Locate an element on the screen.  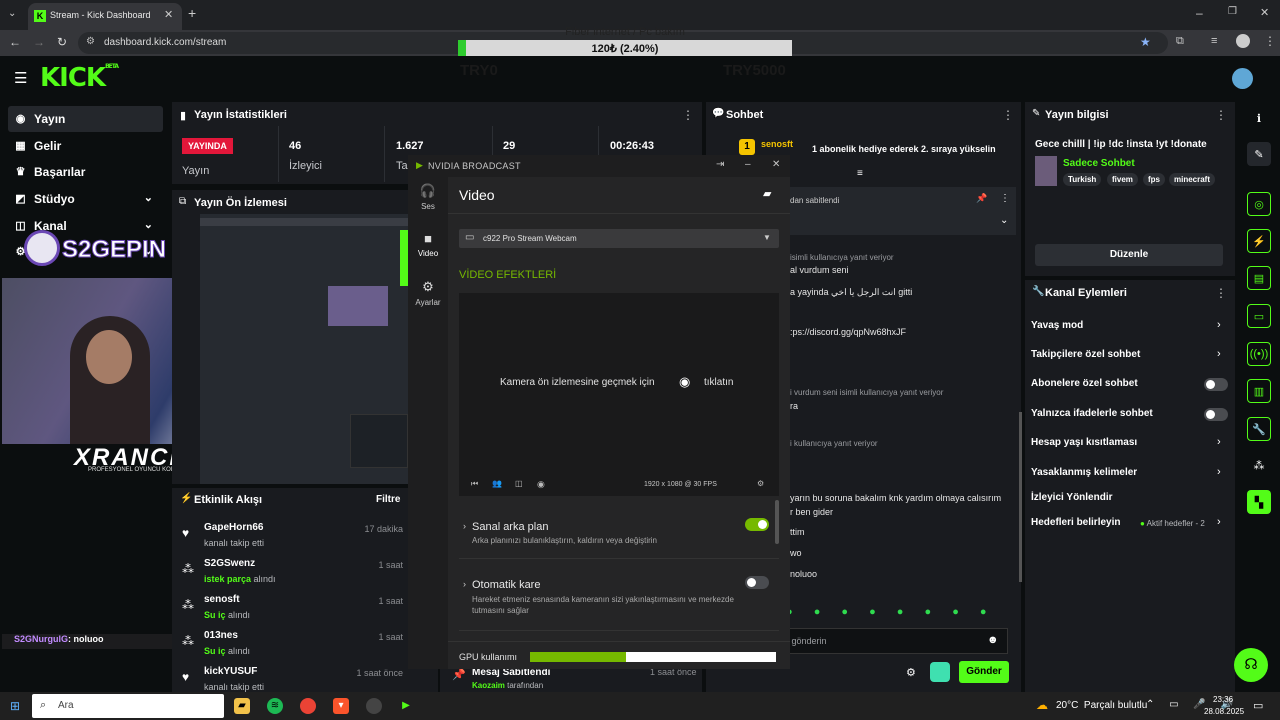
clapper-icon: ▚ is located at coordinates (1259, 502).